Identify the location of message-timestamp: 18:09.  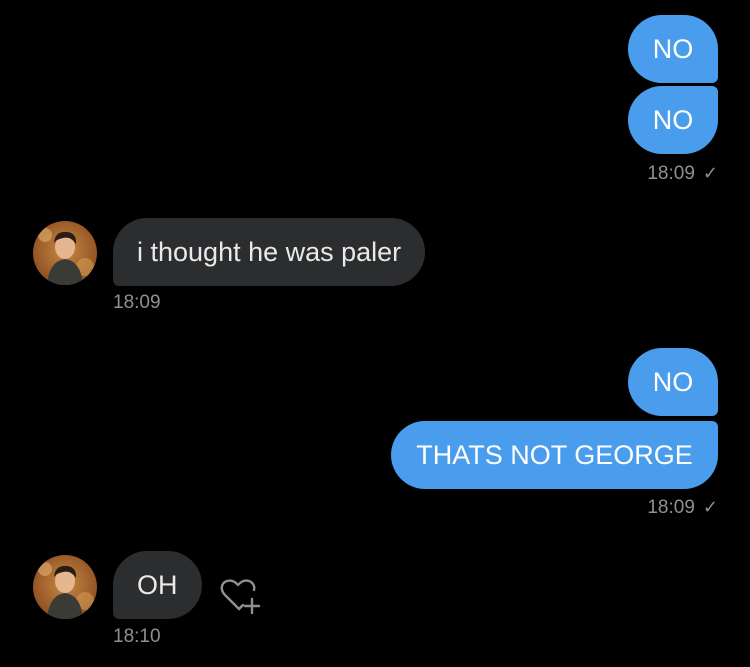
(137, 302).